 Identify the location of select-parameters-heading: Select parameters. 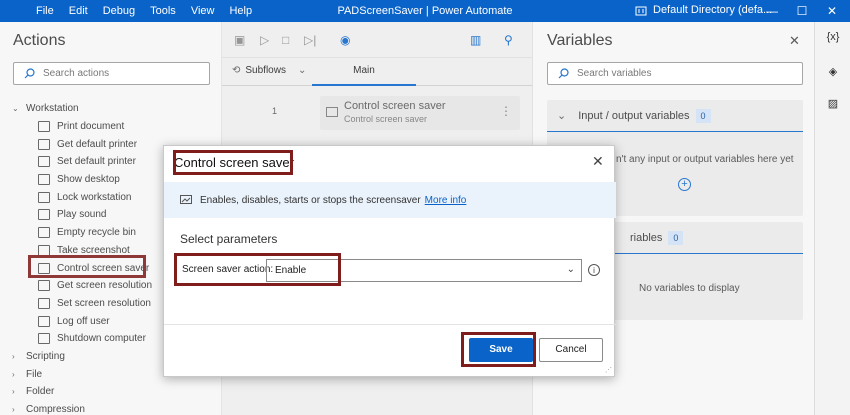
(229, 239).